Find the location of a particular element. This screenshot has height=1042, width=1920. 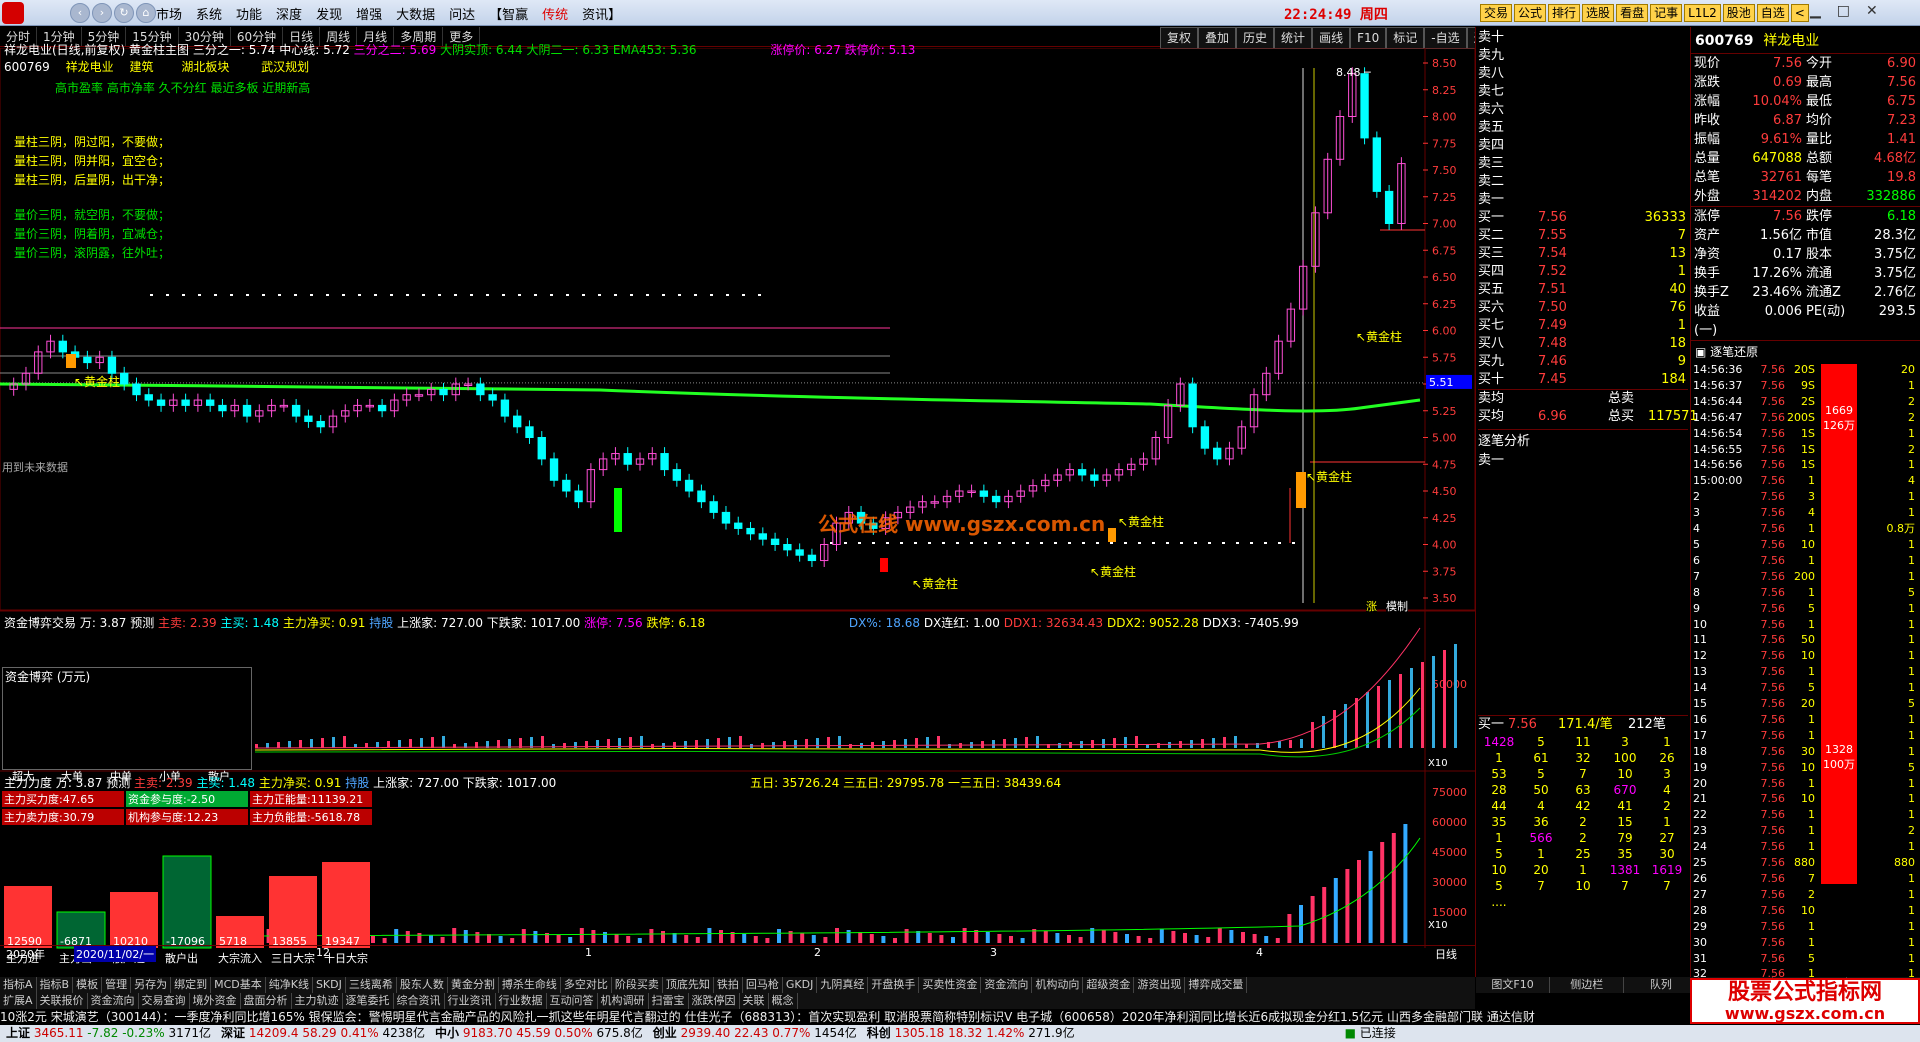

kc-index: 科创 1305.18 18.32 1.42% 271.9亿 is located at coordinates (971, 1033).